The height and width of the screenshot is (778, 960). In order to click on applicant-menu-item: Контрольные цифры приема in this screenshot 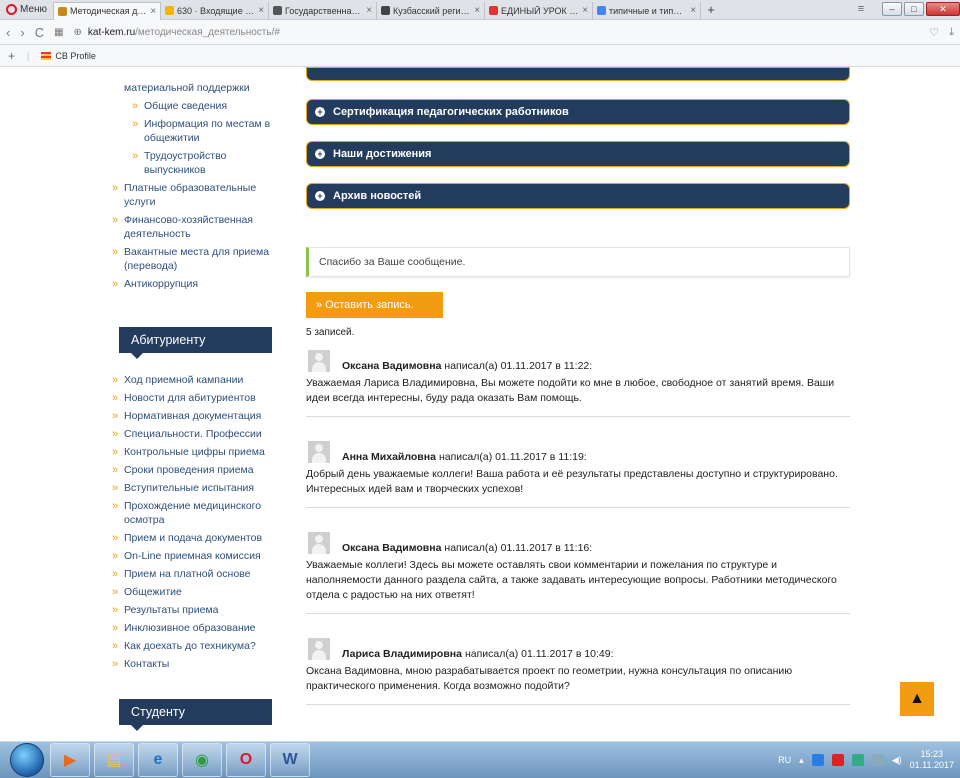, I will do `click(195, 452)`.